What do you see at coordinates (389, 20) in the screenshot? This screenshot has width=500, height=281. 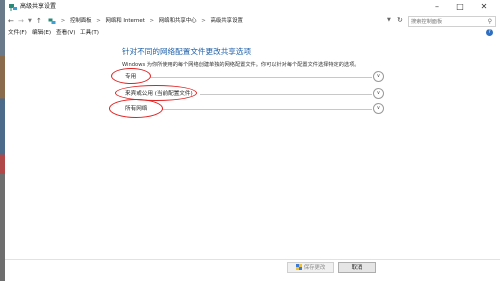 I see `address-dropdown-chevron-icon: ▼` at bounding box center [389, 20].